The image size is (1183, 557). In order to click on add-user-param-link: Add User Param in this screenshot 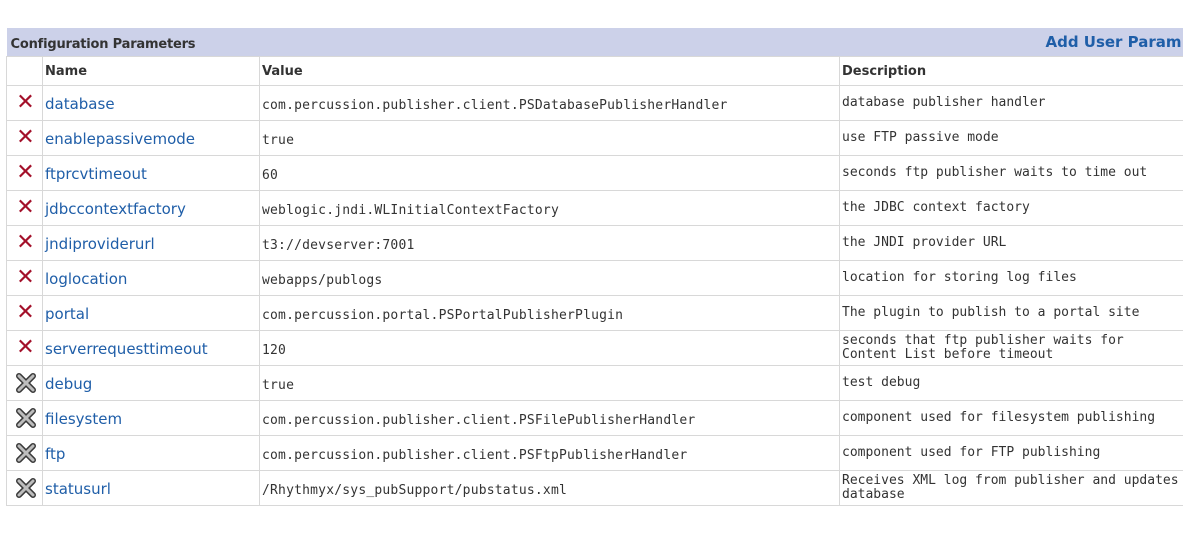, I will do `click(1114, 42)`.